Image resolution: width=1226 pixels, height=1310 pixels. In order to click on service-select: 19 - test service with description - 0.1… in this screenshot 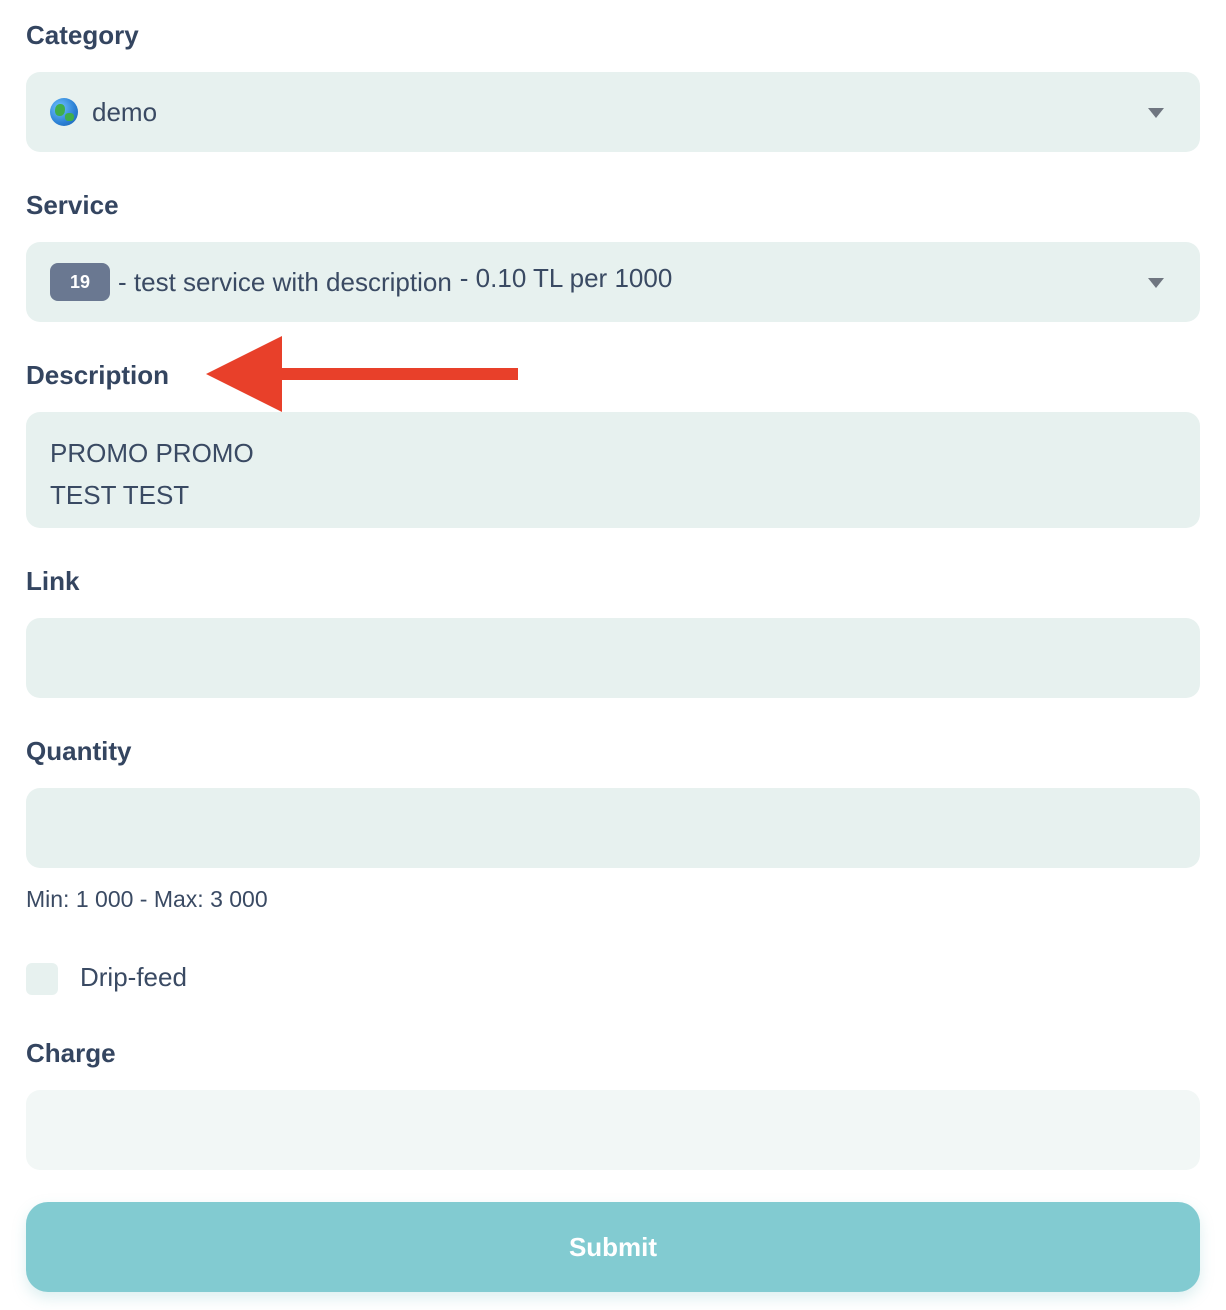, I will do `click(613, 282)`.